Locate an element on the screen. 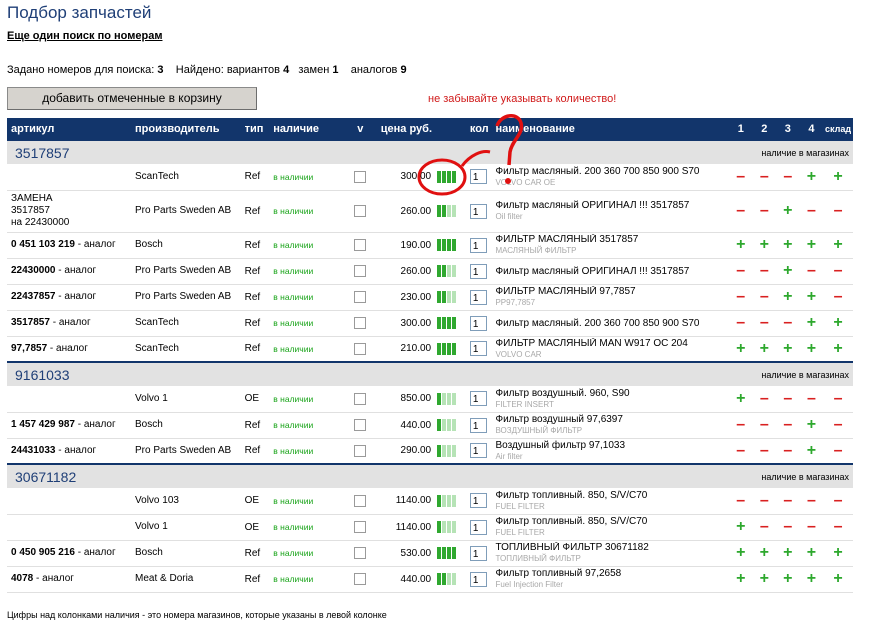 This screenshot has width=877, height=628. header-manufacturer: производитель is located at coordinates (190, 129).